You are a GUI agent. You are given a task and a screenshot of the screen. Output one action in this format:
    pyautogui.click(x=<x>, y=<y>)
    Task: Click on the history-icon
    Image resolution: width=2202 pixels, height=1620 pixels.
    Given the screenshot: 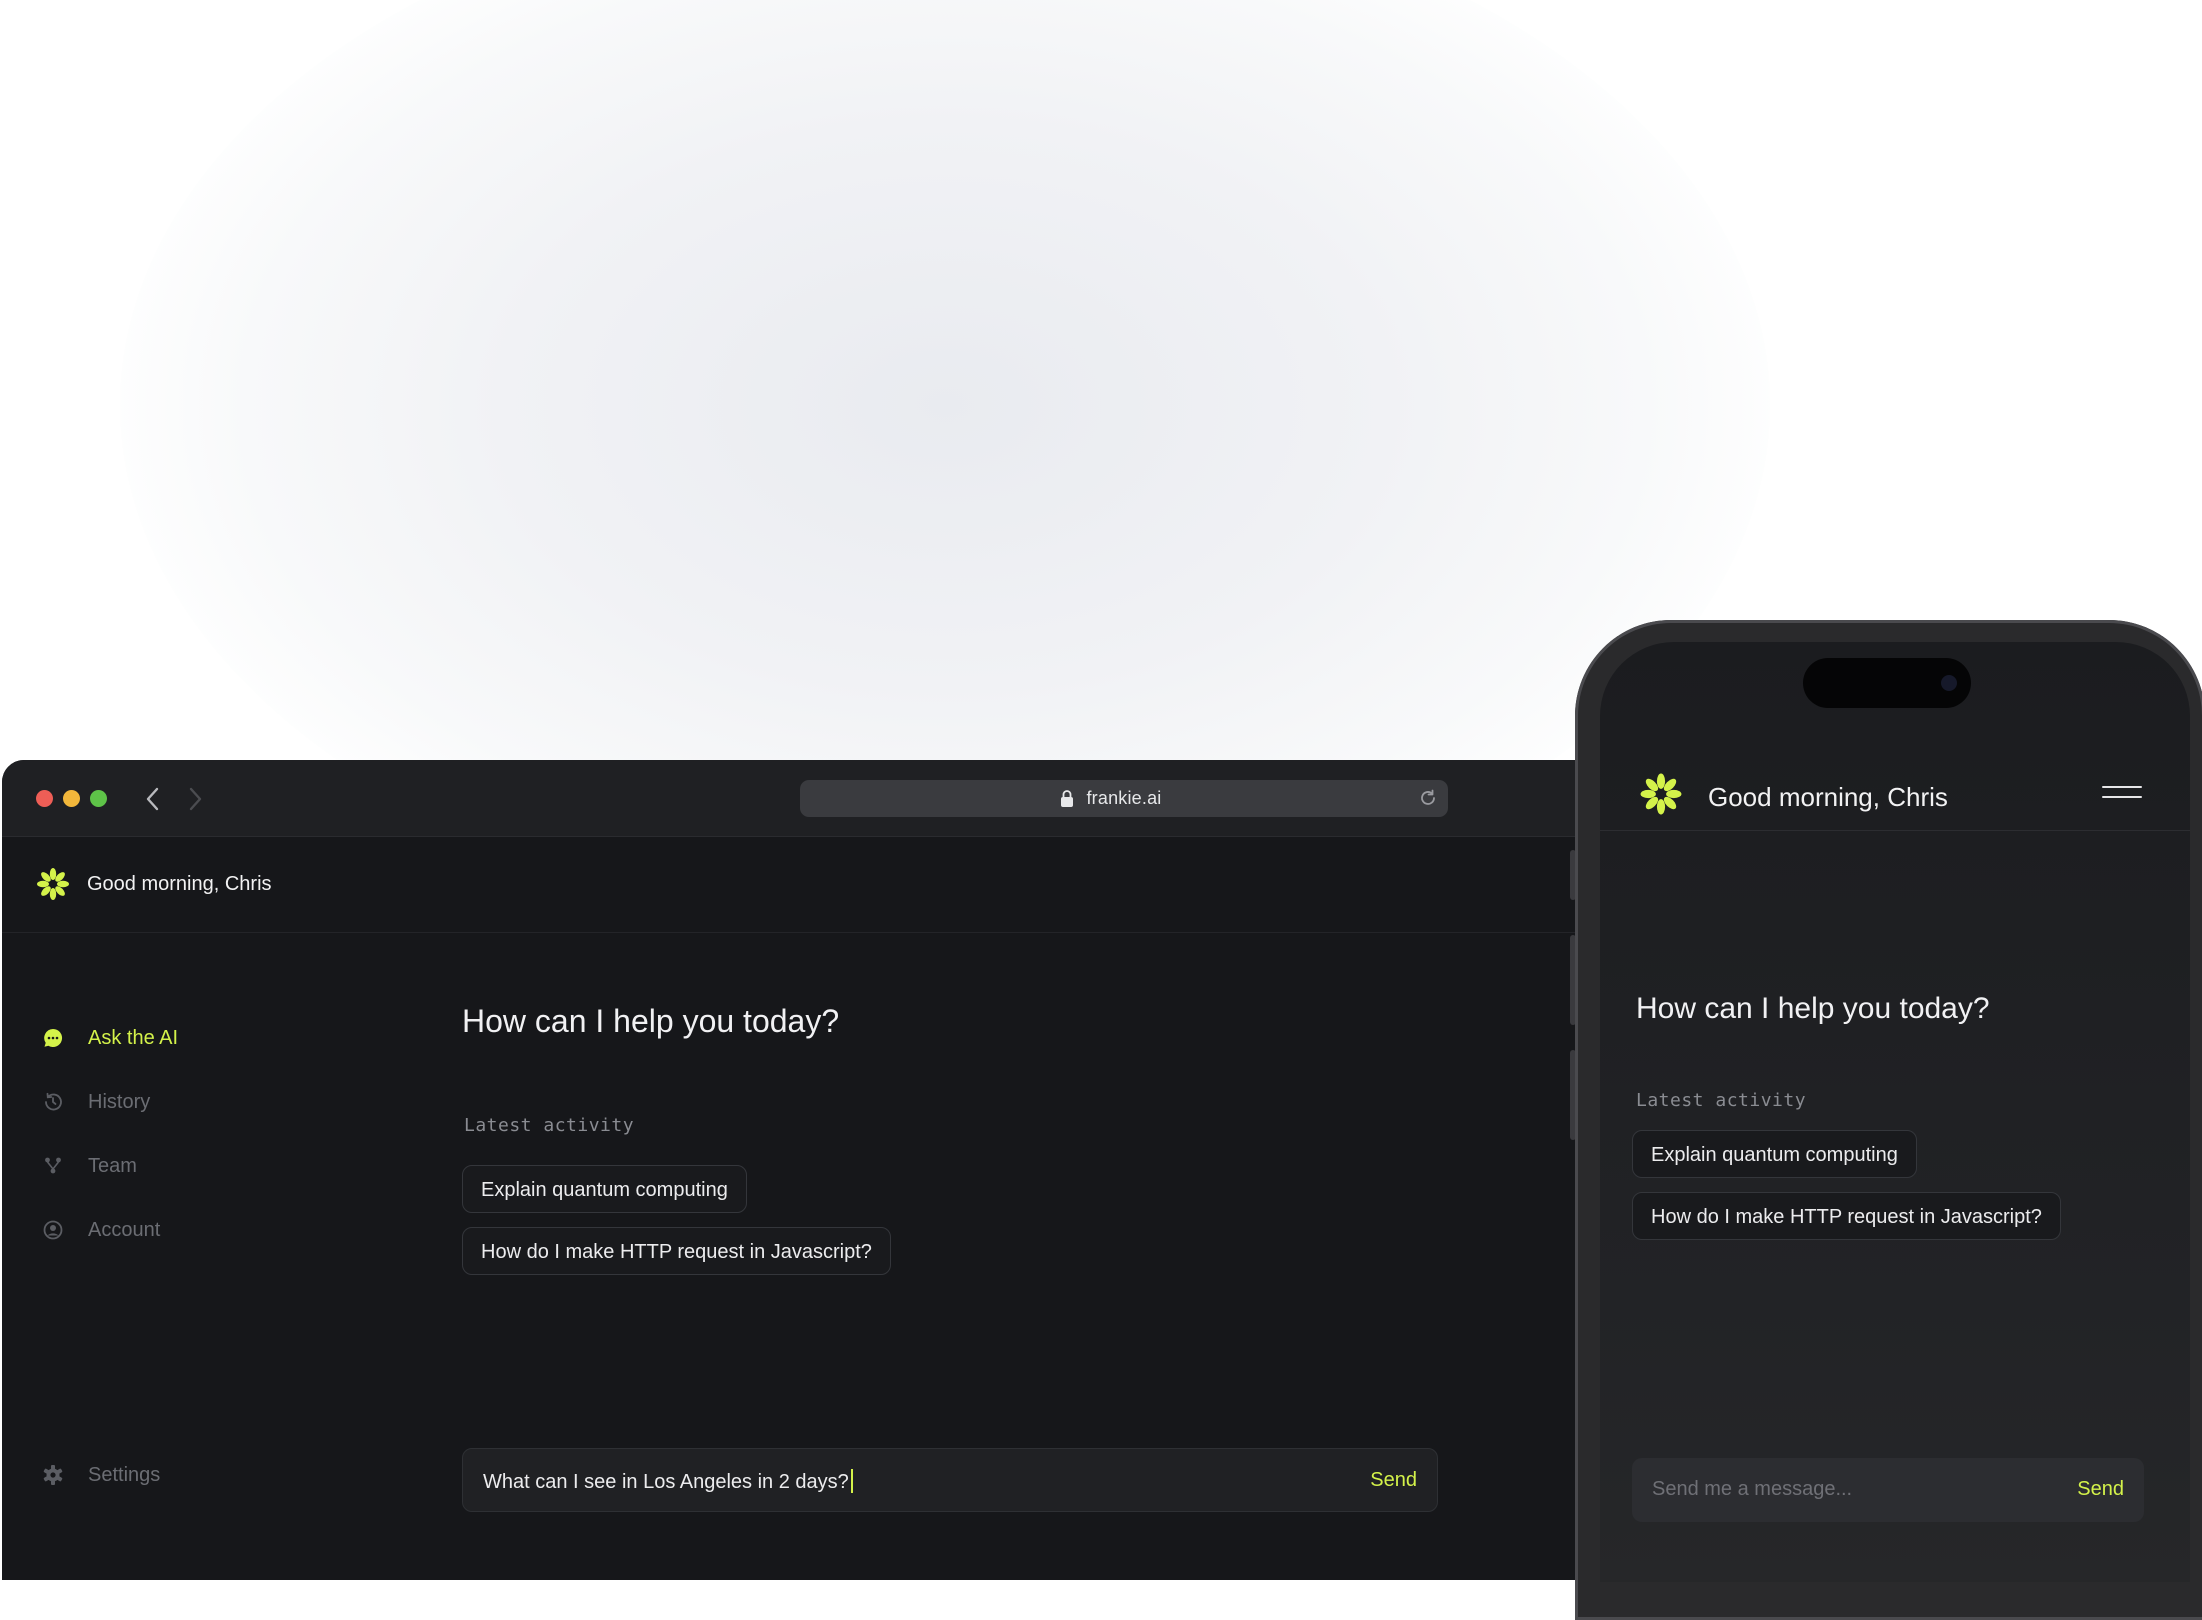 What is the action you would take?
    pyautogui.click(x=53, y=1101)
    